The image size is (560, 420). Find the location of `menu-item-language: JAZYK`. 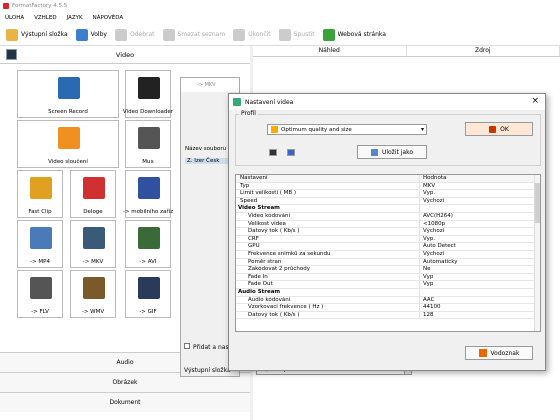

menu-item-language: JAZYK is located at coordinates (75, 18).